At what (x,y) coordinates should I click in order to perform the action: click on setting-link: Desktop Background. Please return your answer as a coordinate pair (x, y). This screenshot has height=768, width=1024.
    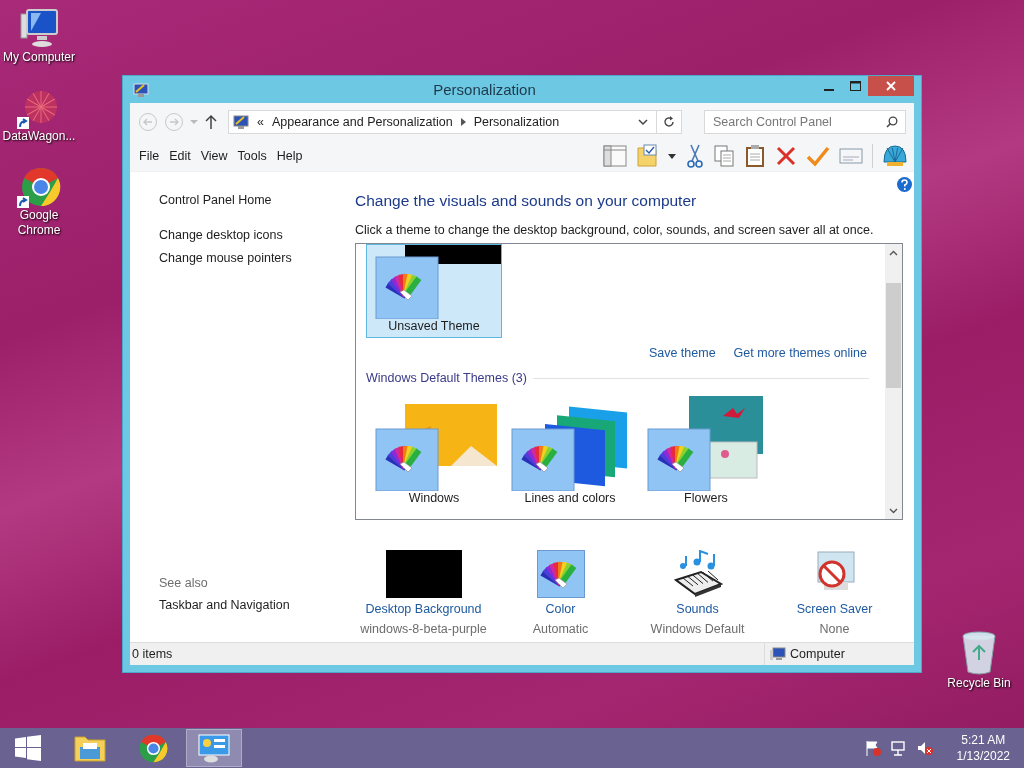
    Looking at the image, I should click on (423, 609).